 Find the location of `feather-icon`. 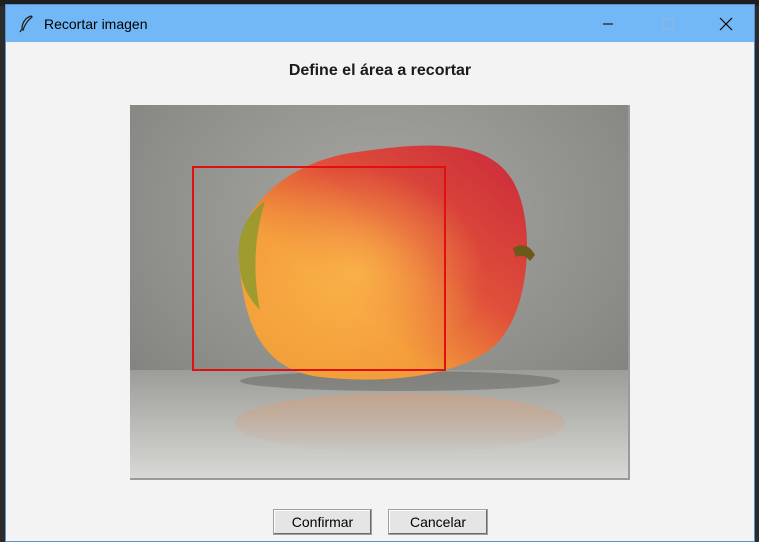

feather-icon is located at coordinates (27, 24).